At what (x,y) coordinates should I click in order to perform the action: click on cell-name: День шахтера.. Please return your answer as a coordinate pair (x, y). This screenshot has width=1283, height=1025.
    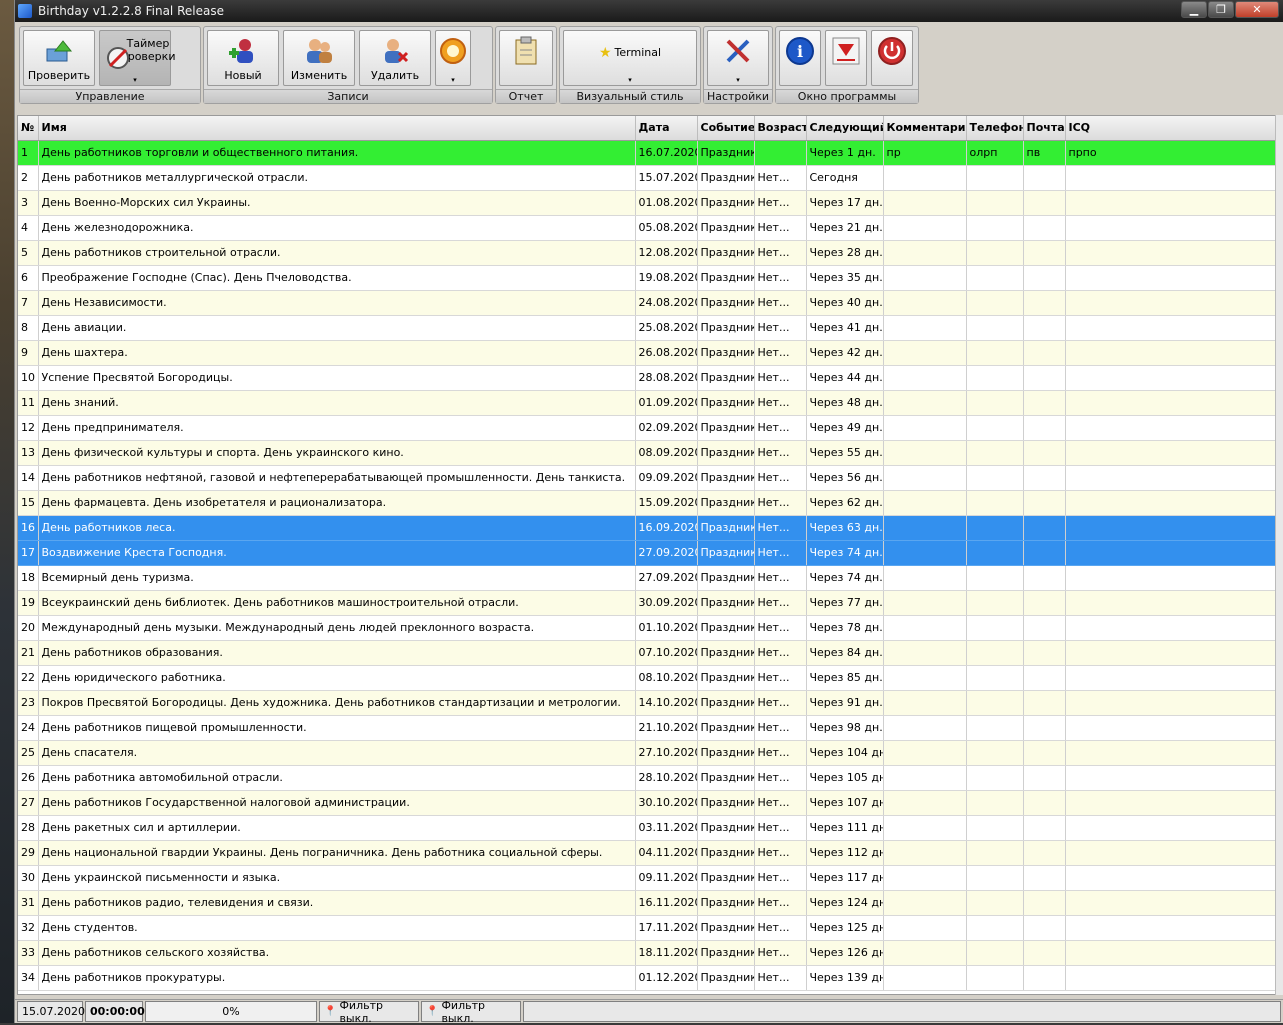
    Looking at the image, I should click on (337, 353).